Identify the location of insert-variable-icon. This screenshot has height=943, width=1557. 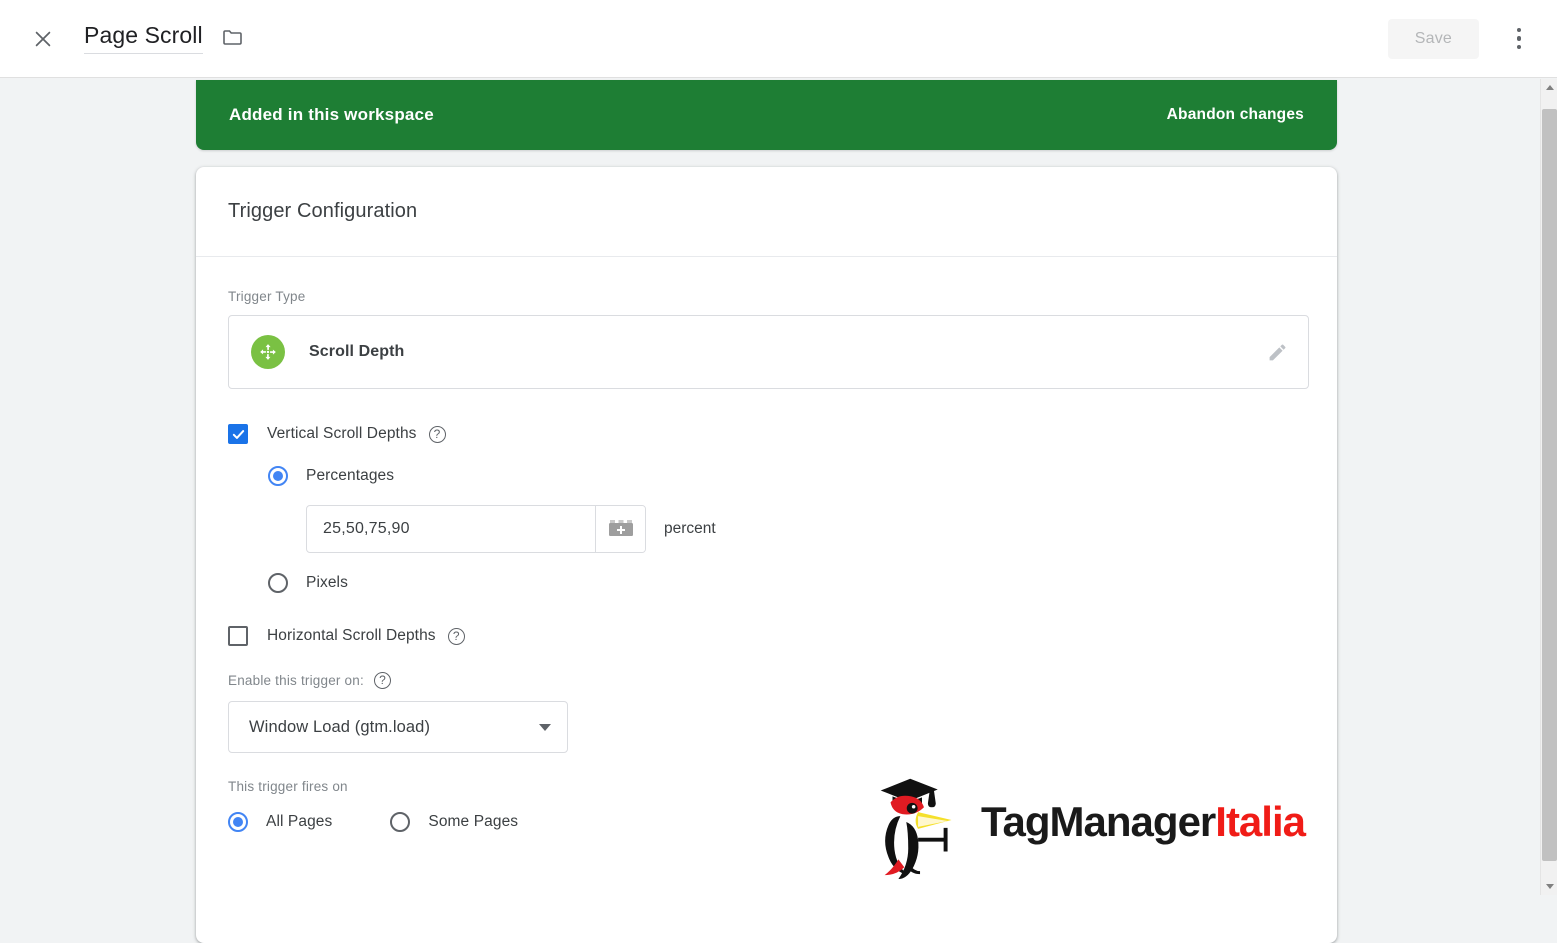
(620, 529).